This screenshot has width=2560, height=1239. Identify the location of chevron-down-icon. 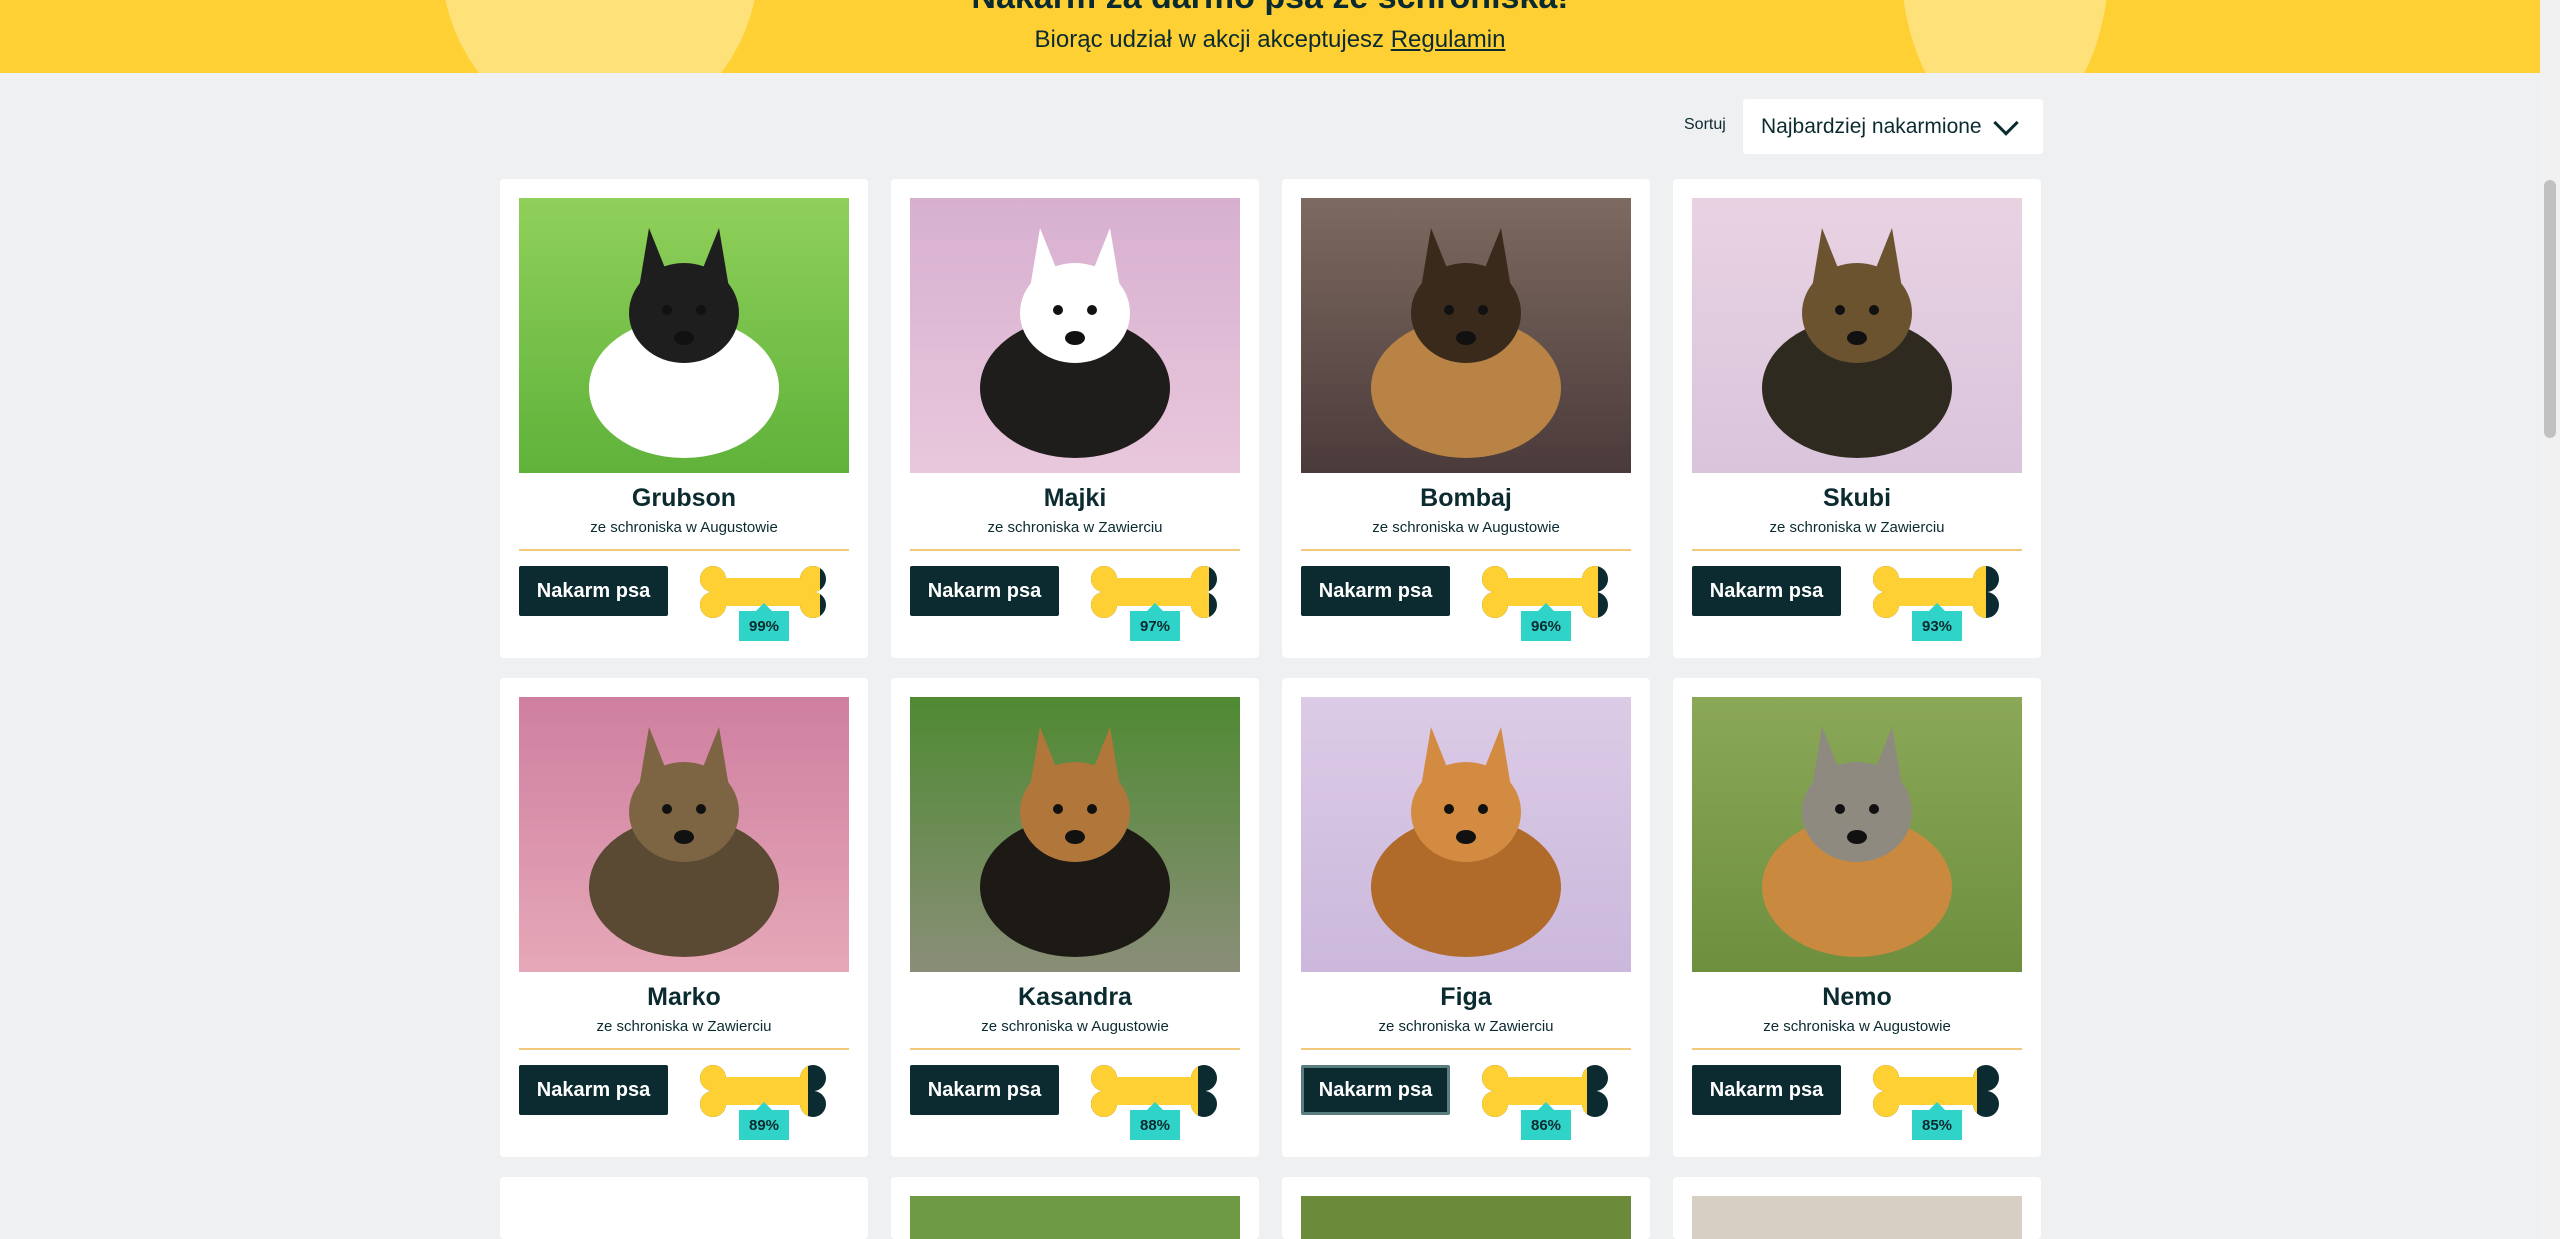
(2006, 123).